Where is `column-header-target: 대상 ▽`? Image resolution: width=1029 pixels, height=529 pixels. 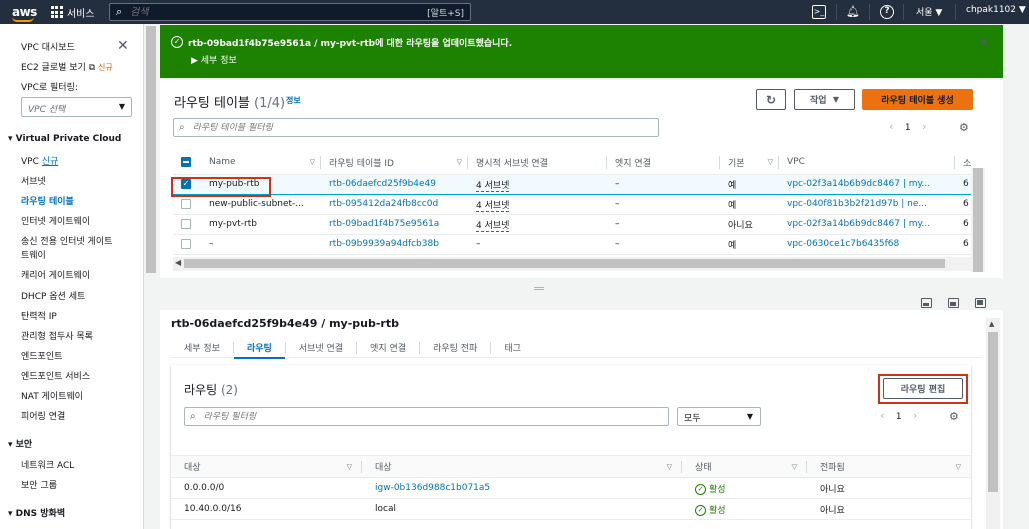 column-header-target: 대상 ▽ is located at coordinates (522, 466).